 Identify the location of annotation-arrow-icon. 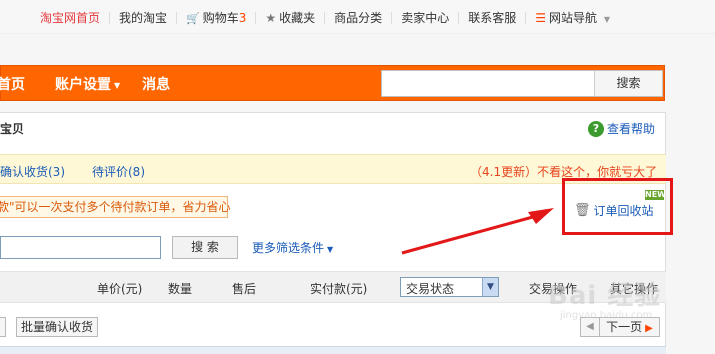
(477, 231).